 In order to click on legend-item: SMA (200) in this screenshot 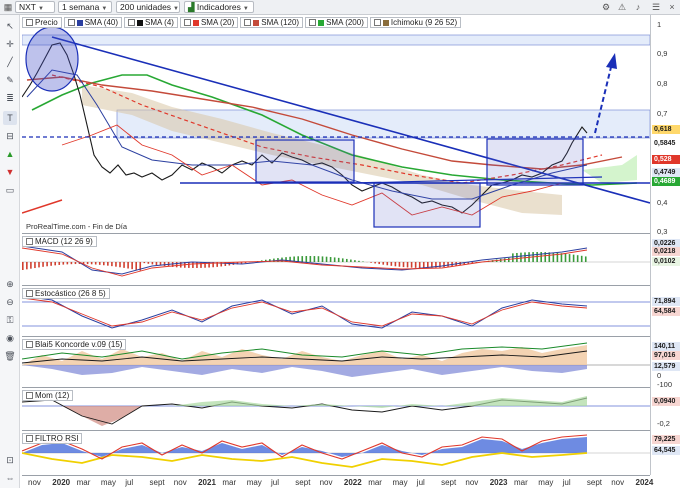, I will do `click(336, 22)`.